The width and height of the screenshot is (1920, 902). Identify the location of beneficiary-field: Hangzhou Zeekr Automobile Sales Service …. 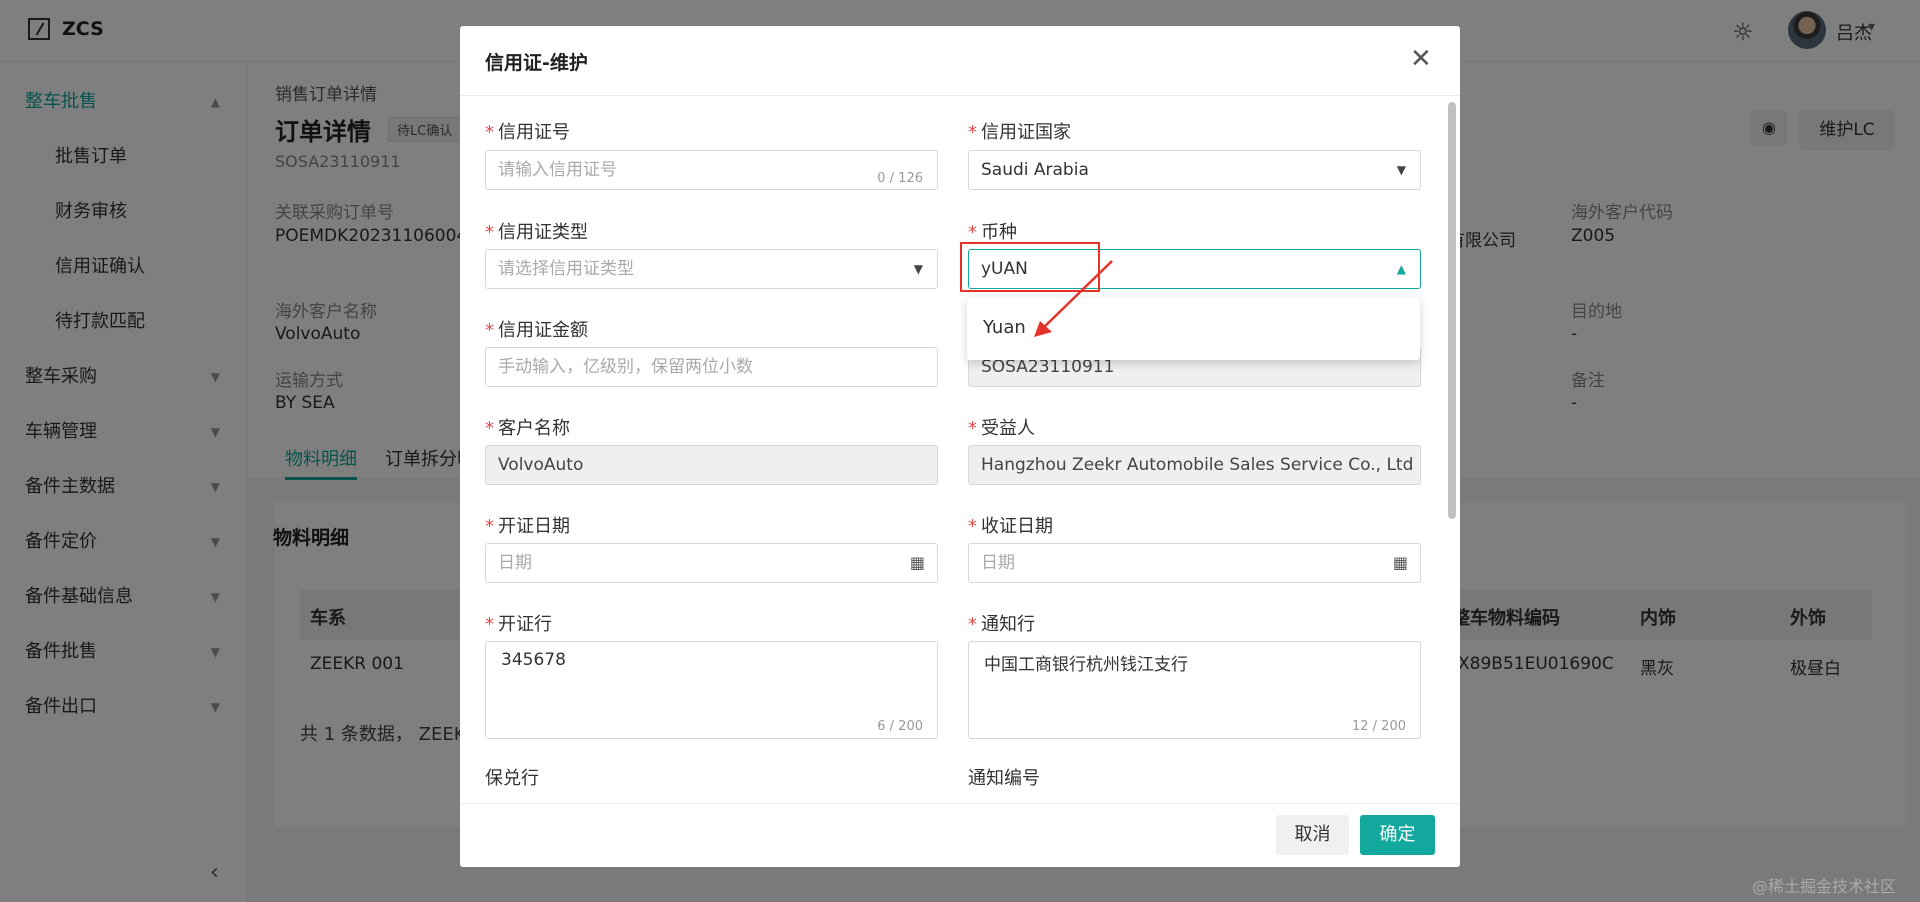
(1194, 465).